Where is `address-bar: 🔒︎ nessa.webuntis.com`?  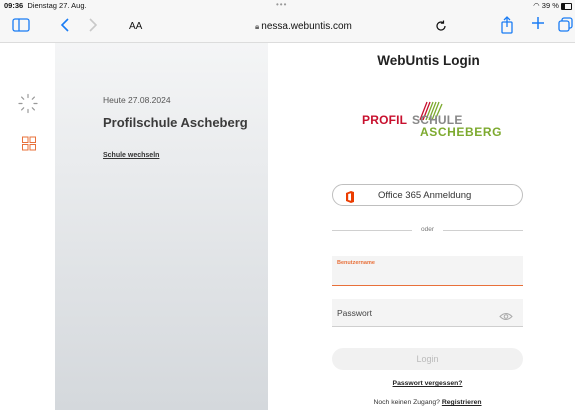
address-bar: 🔒︎ nessa.webuntis.com is located at coordinates (303, 26).